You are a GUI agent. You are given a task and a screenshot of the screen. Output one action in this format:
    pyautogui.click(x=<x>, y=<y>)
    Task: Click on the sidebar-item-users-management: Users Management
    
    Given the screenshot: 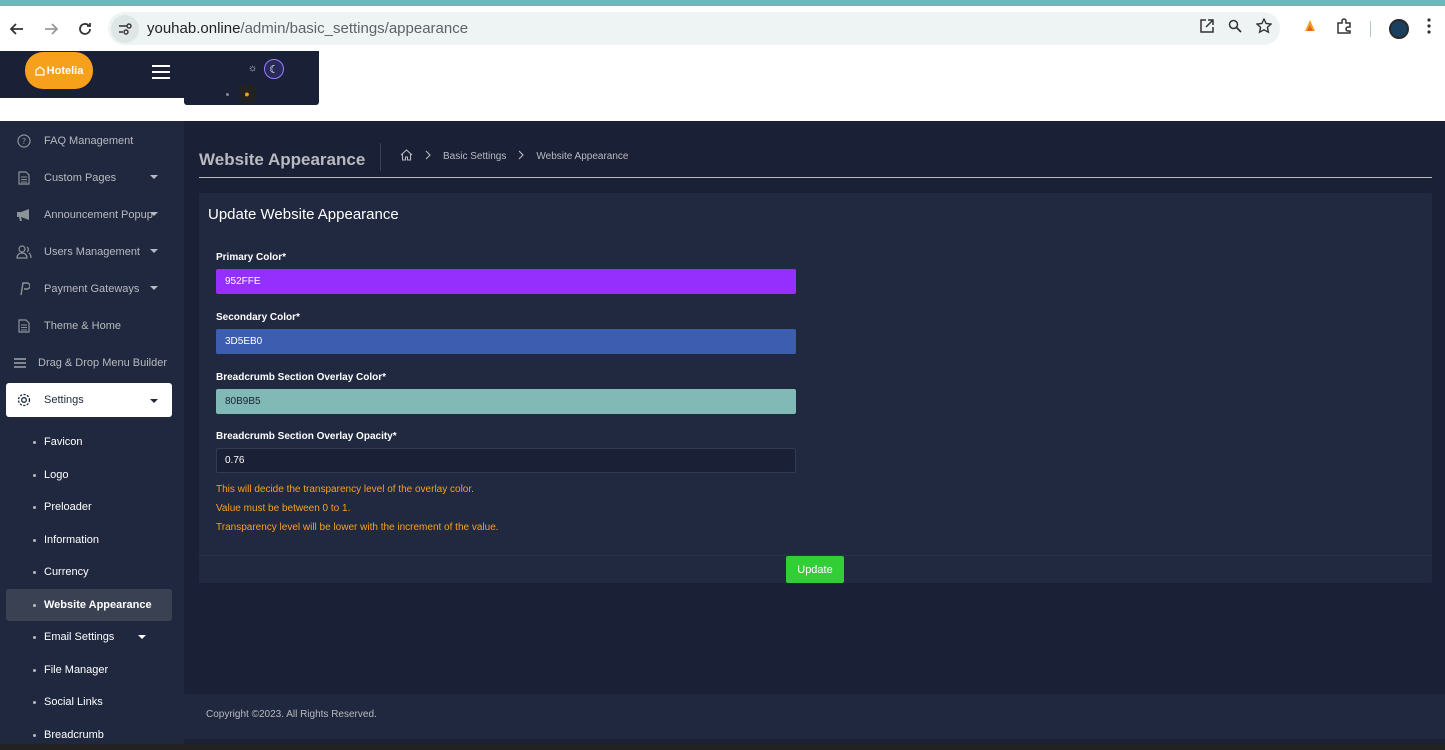 What is the action you would take?
    pyautogui.click(x=92, y=251)
    